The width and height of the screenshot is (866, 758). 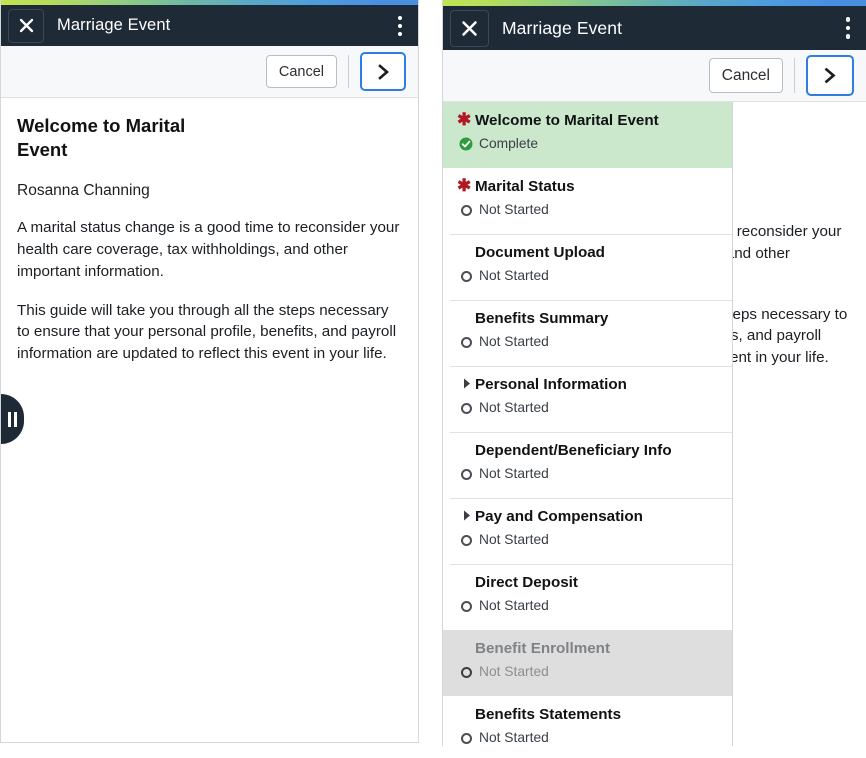 I want to click on right-titlebar: Marriage Event, so click(x=654, y=28).